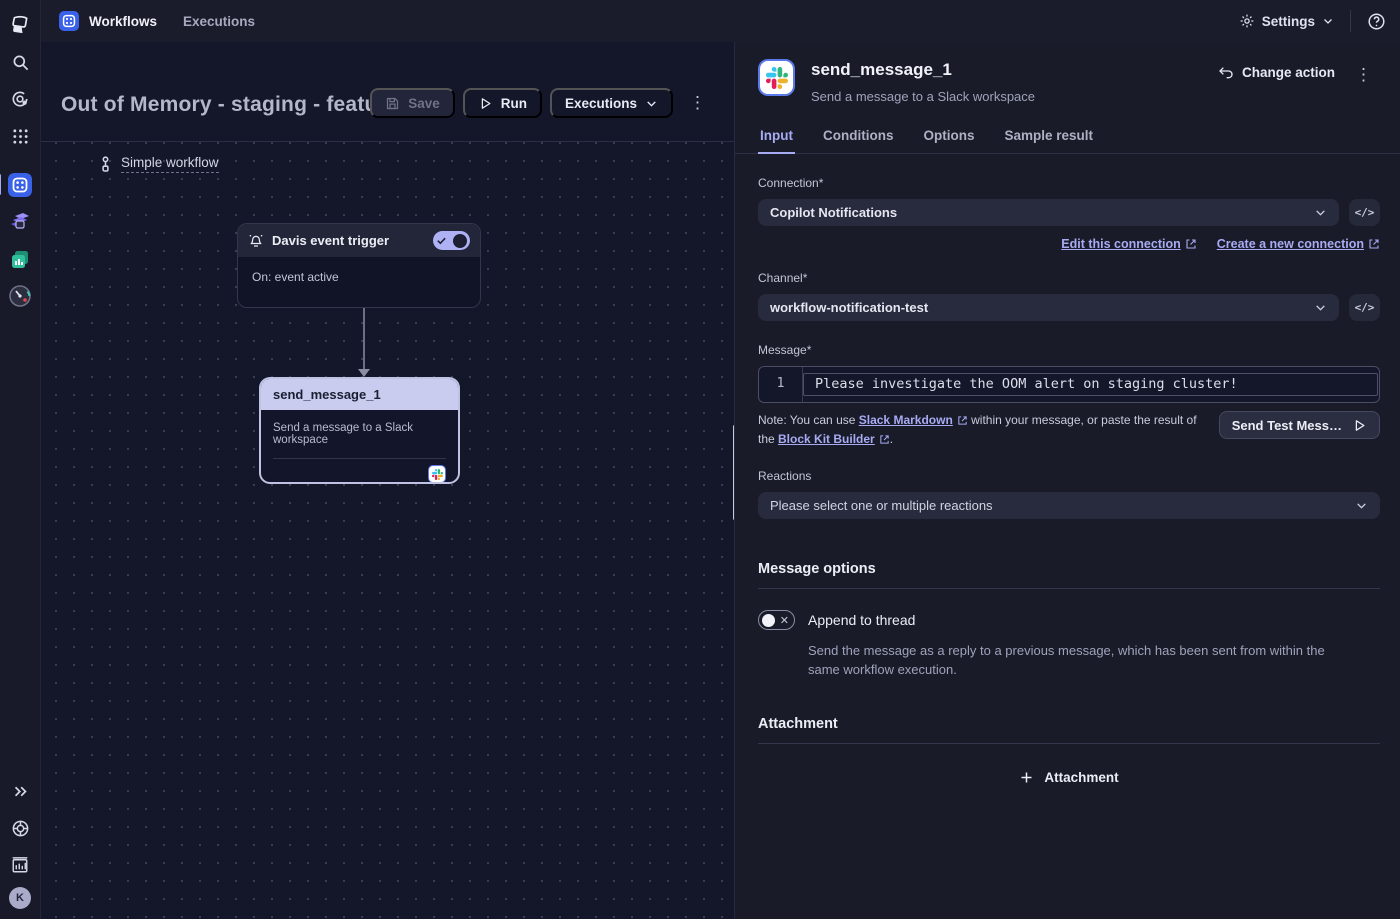  What do you see at coordinates (20, 62) in the screenshot?
I see `search-icon` at bounding box center [20, 62].